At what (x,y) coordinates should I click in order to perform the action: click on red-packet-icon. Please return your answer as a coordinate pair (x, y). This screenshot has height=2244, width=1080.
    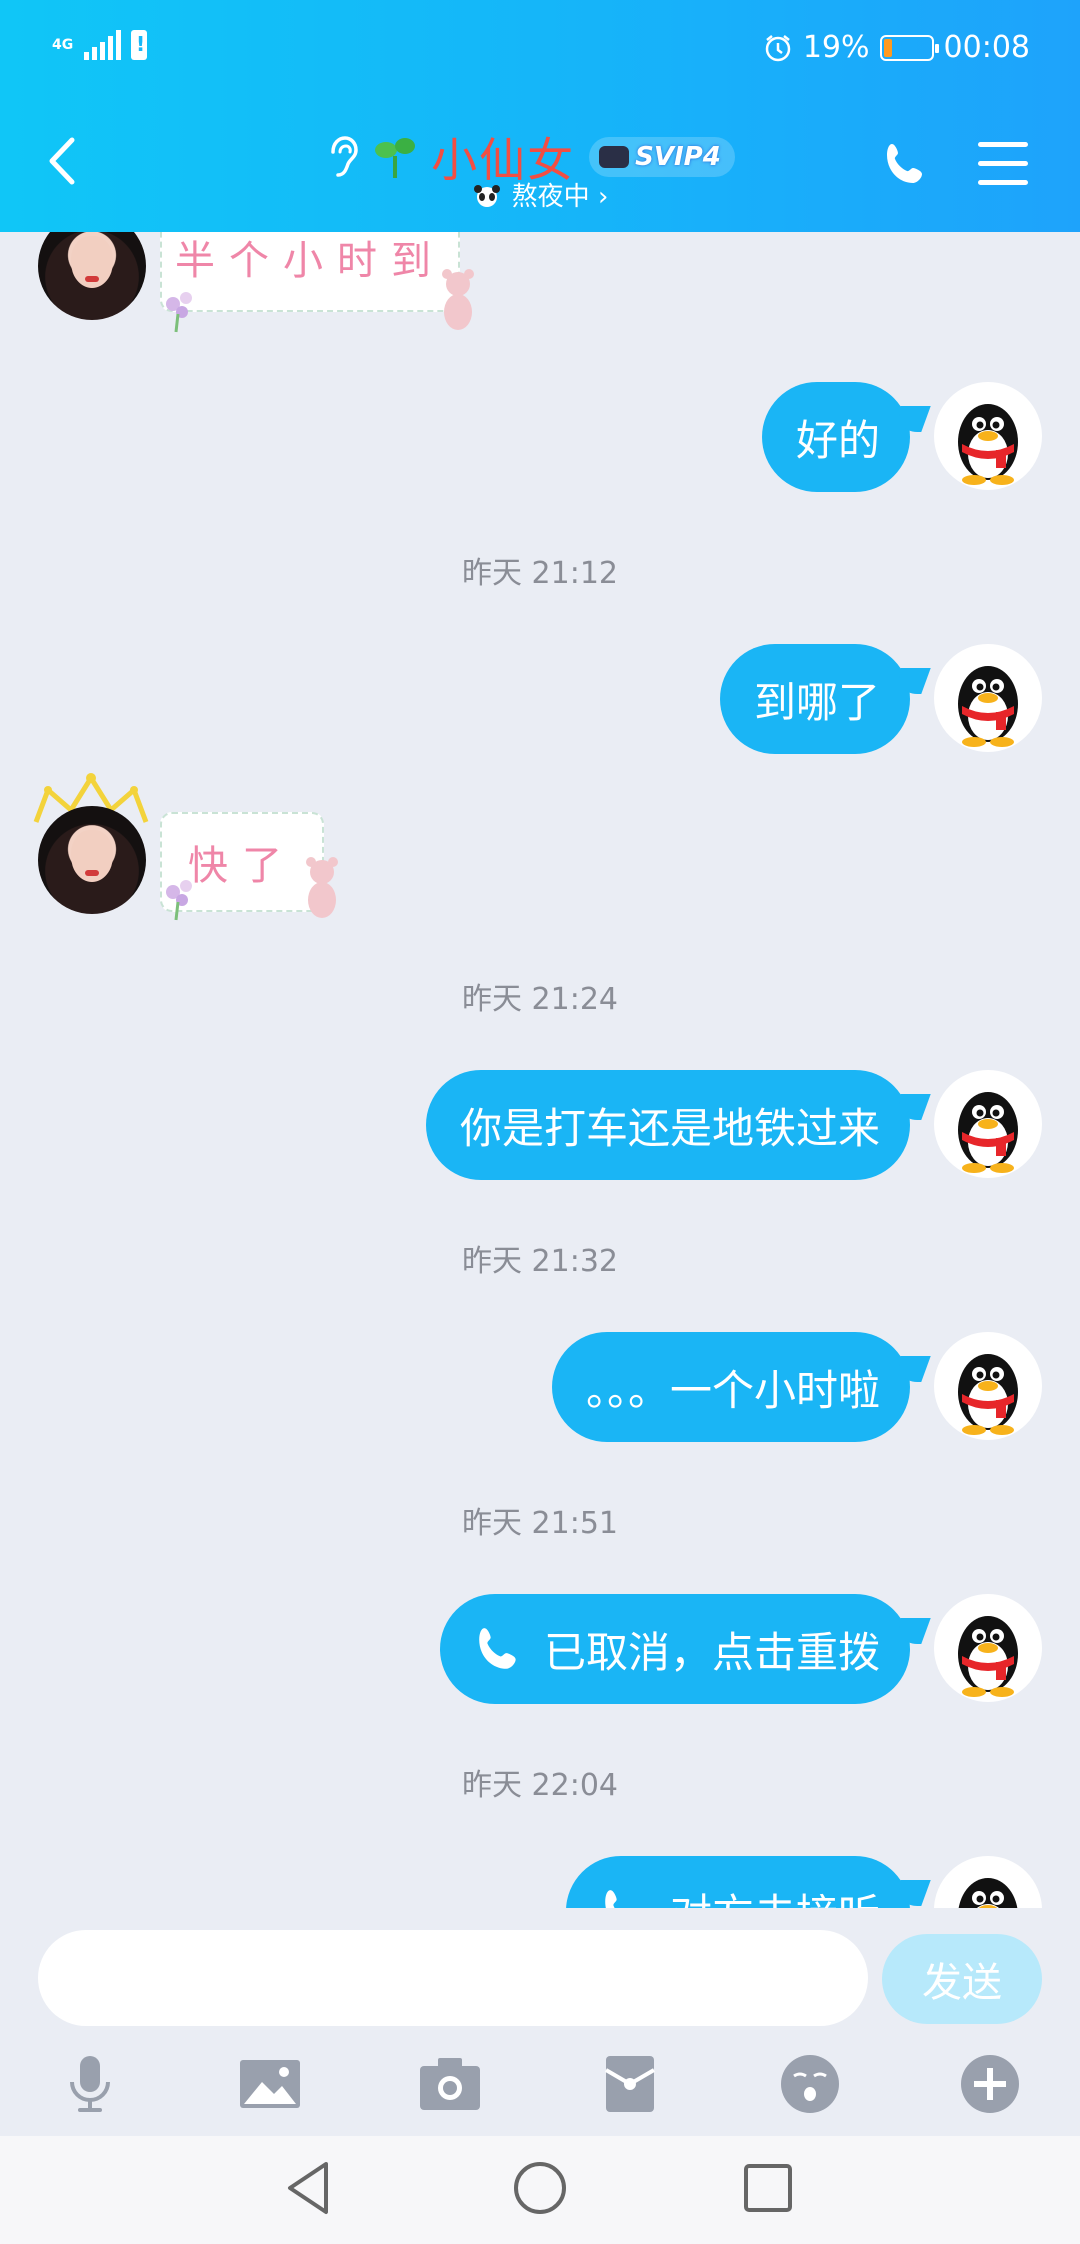
    Looking at the image, I should click on (630, 2084).